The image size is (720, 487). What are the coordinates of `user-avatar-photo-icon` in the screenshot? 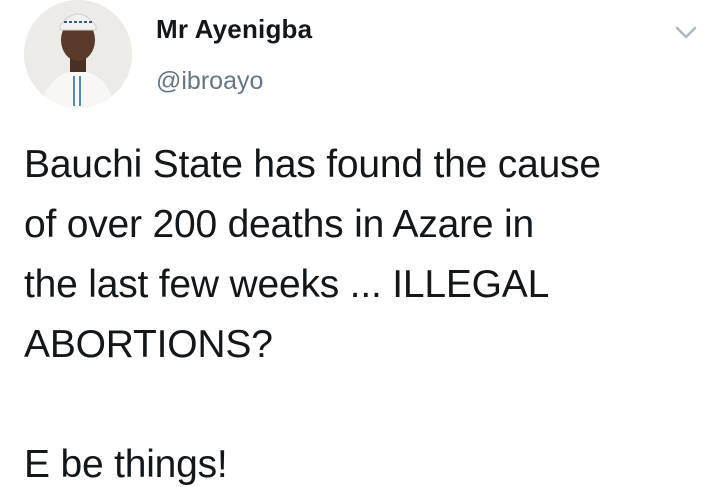 It's located at (78, 54).